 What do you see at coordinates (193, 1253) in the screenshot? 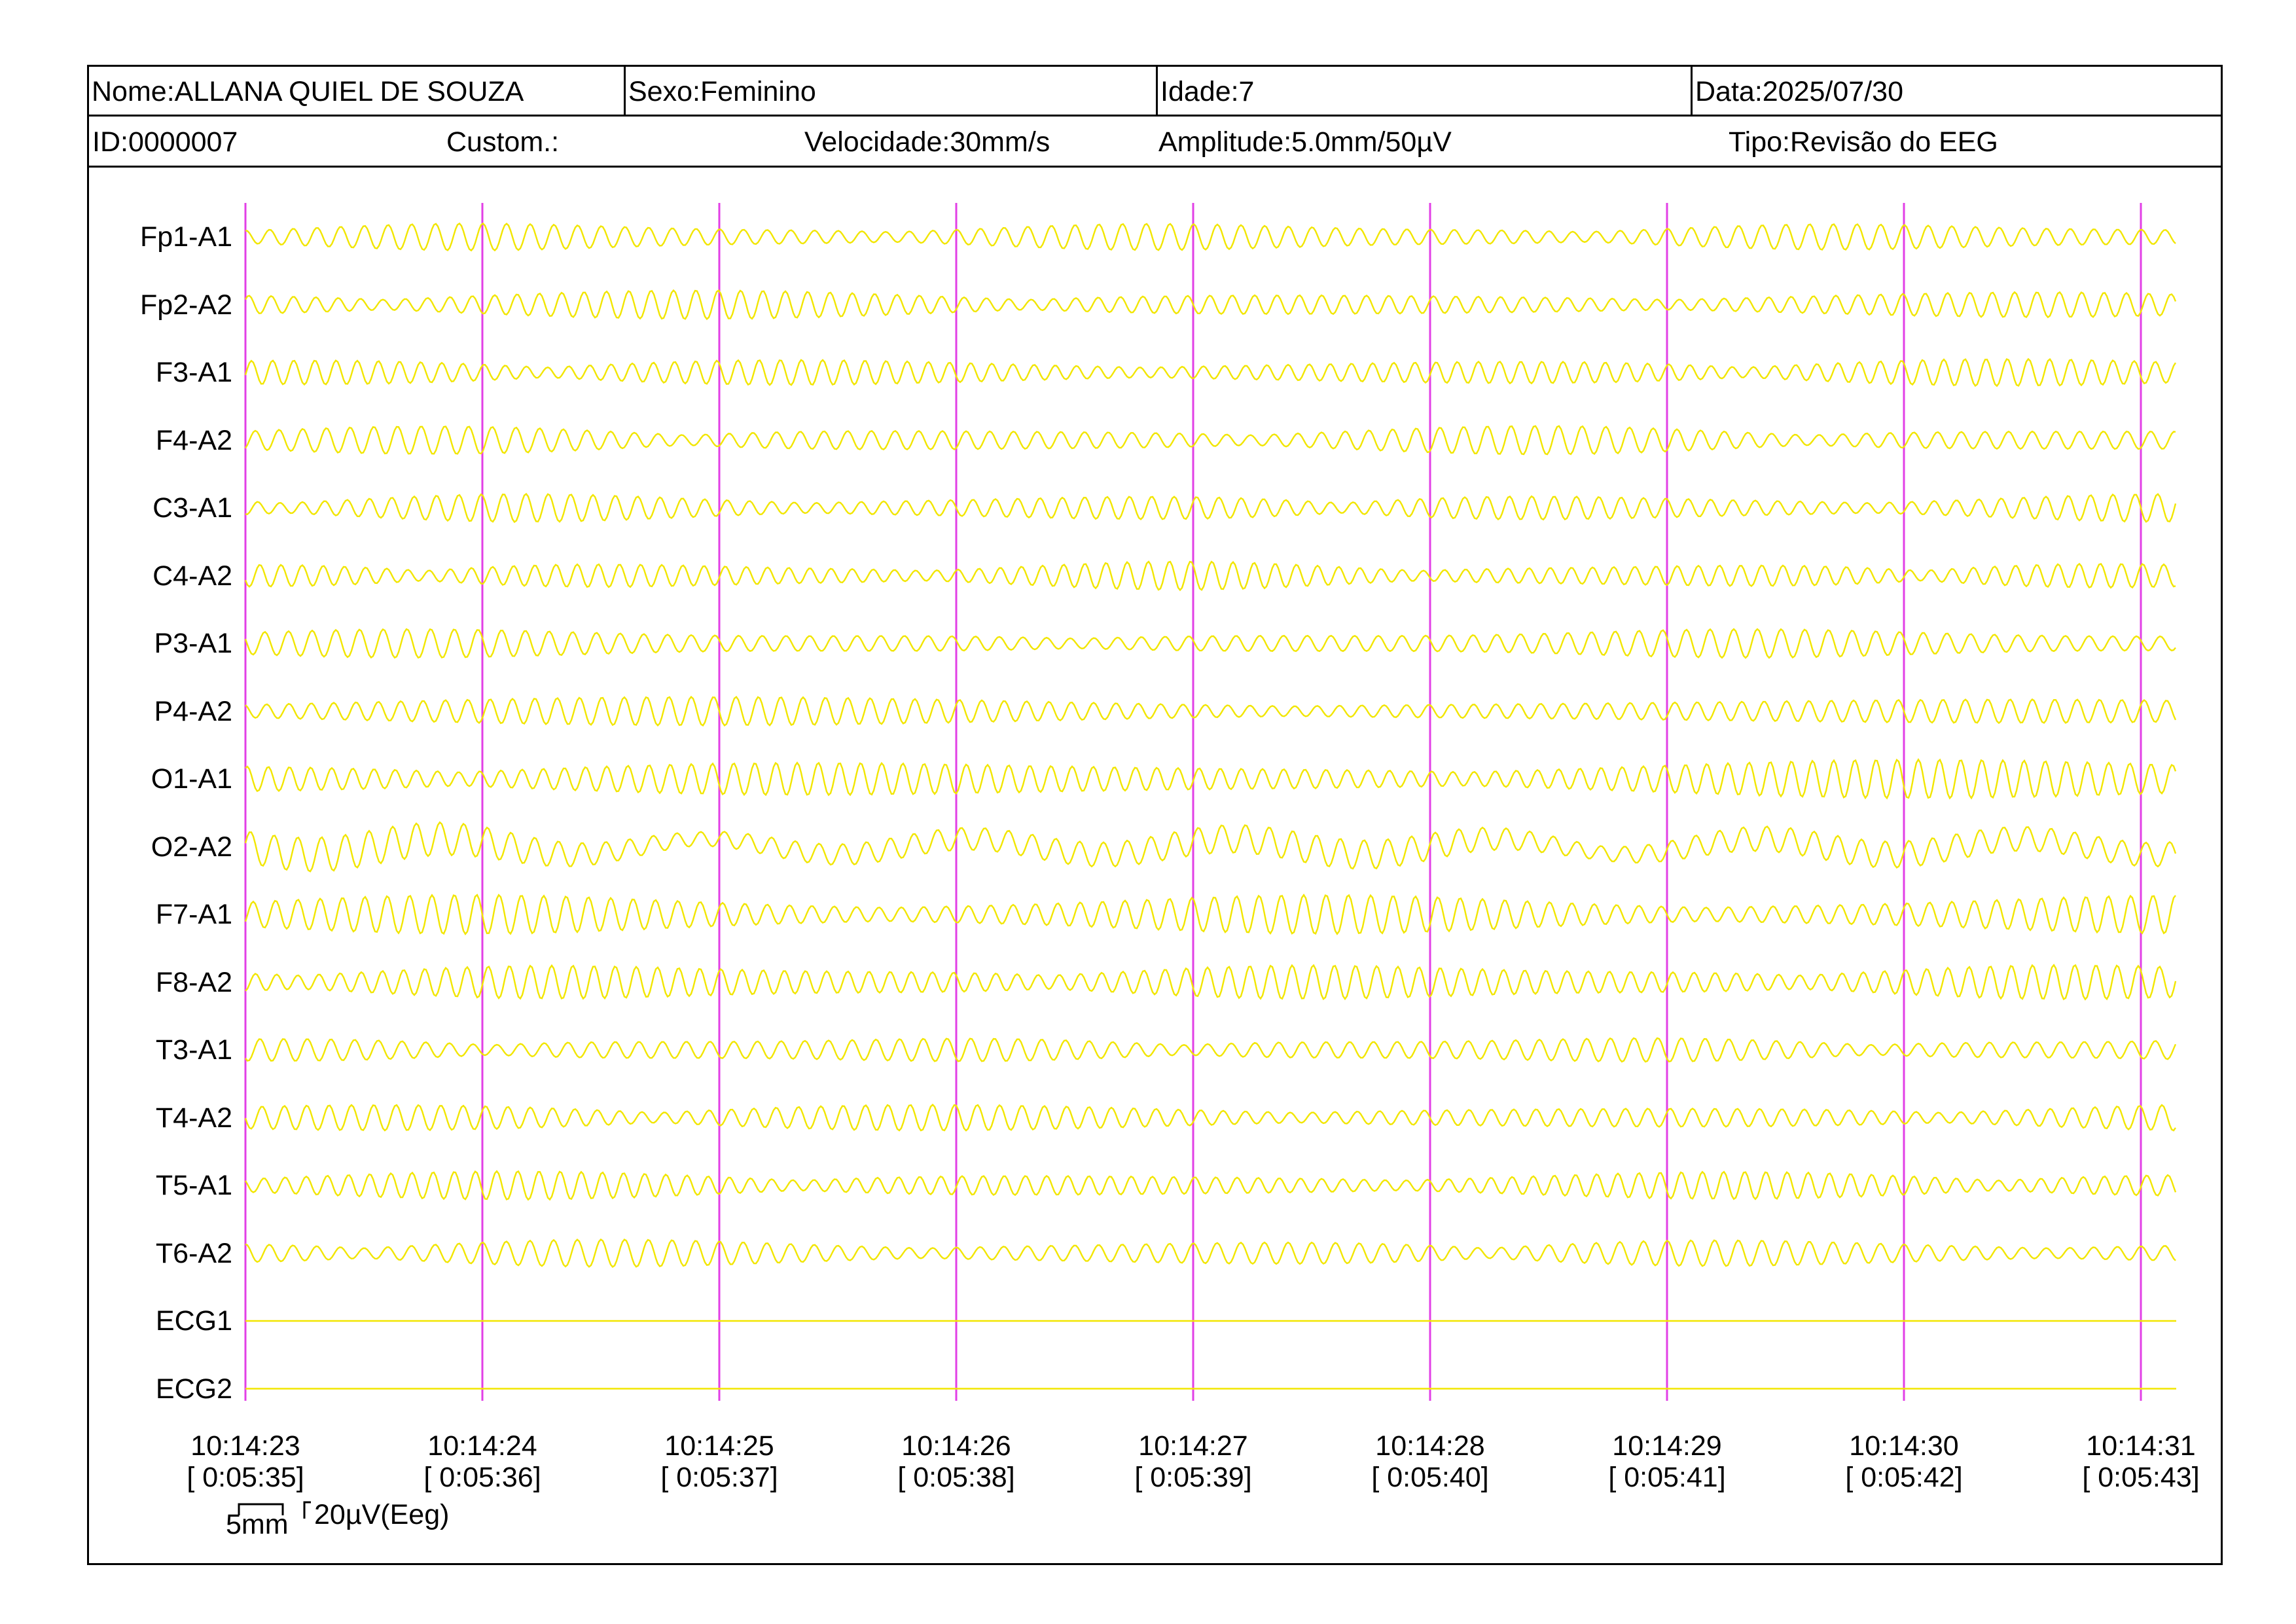
I see `channel-label: T6-A2` at bounding box center [193, 1253].